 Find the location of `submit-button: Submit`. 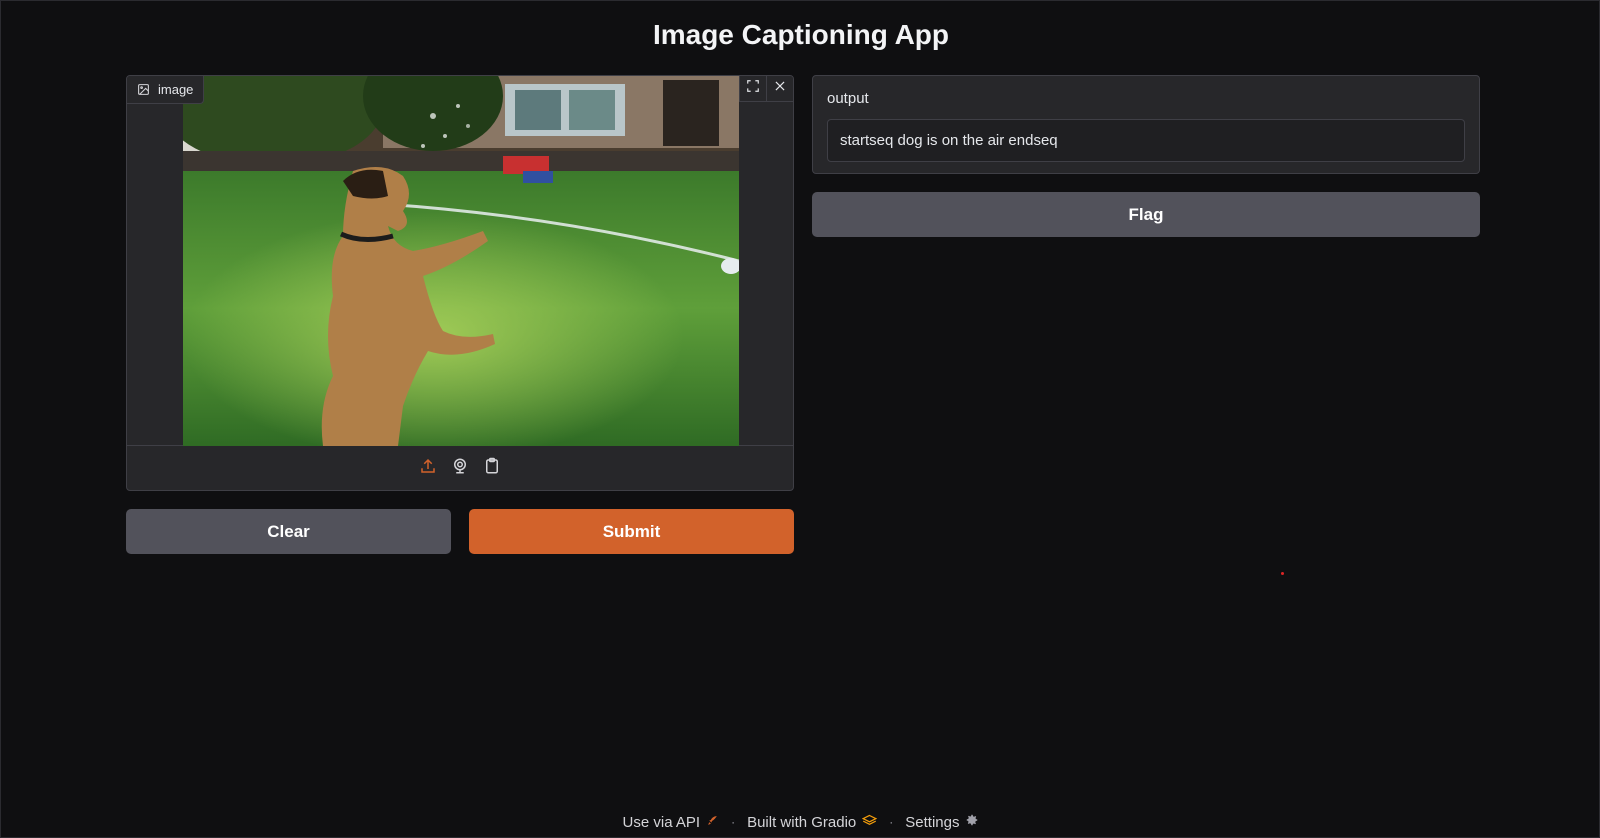

submit-button: Submit is located at coordinates (631, 531).